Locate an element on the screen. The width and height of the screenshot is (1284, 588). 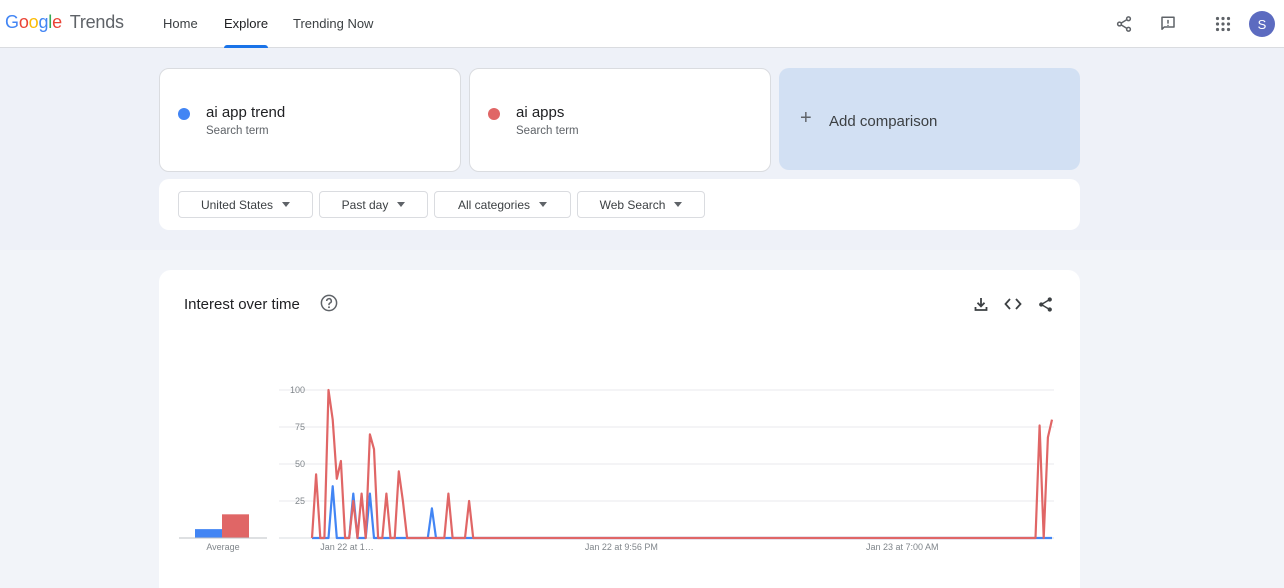
filter-label: All categories is located at coordinates (494, 204).